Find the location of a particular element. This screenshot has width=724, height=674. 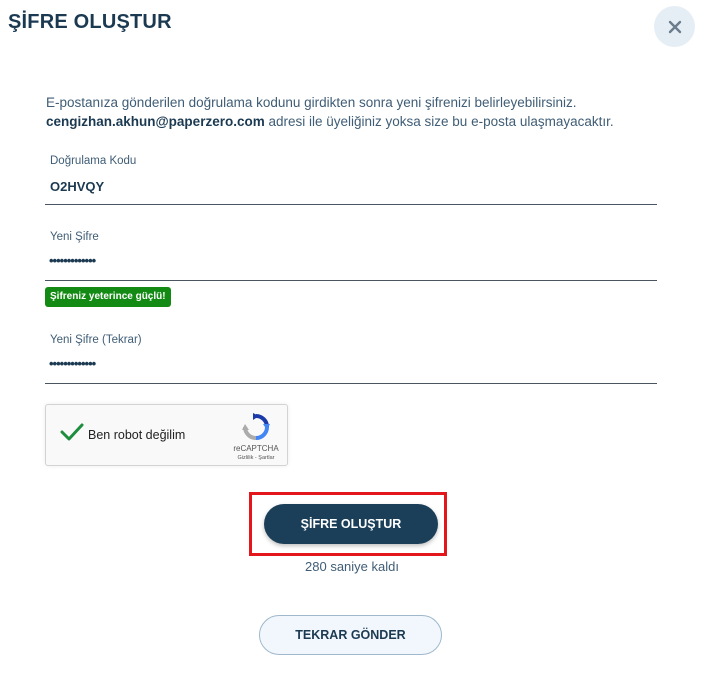

recaptcha-brand: reCAPTCHA is located at coordinates (256, 448).